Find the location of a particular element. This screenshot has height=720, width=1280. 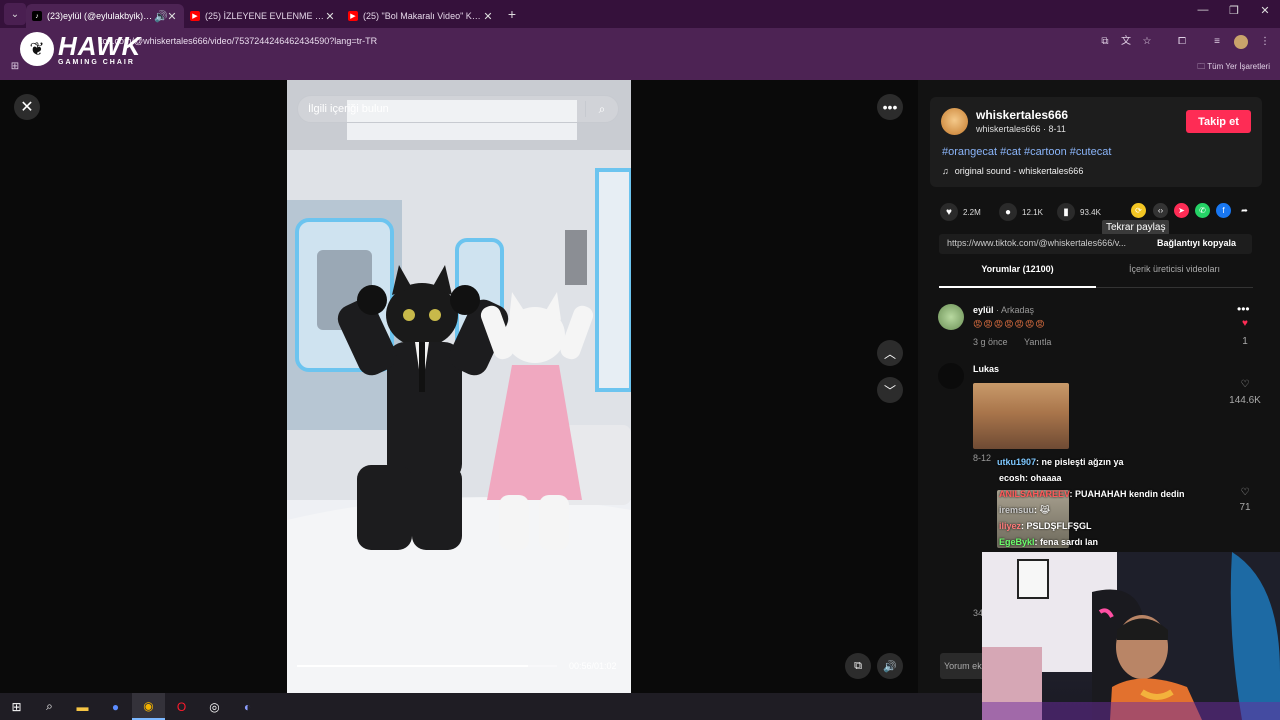

bookmarks-bar is located at coordinates (640, 68).